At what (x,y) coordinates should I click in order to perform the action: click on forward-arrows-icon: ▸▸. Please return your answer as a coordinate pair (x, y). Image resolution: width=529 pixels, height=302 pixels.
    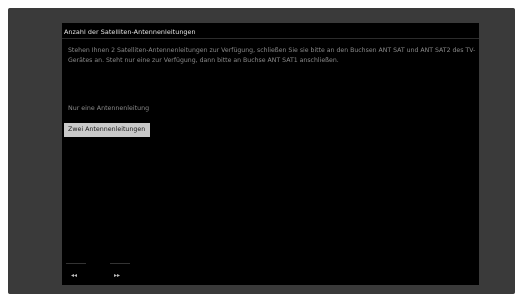
    Looking at the image, I should click on (117, 276).